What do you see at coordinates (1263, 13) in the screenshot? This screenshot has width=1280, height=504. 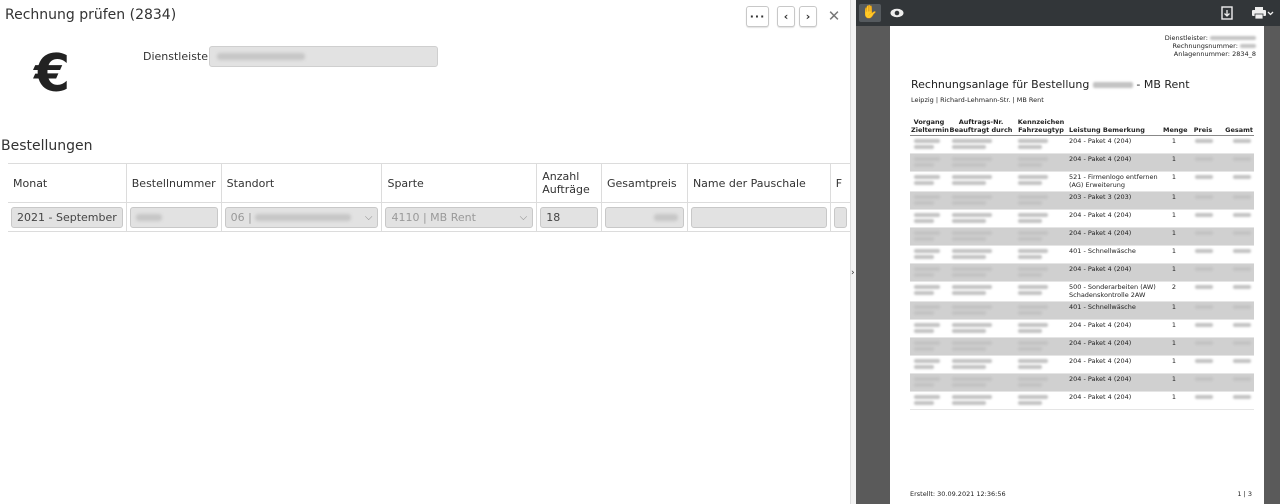 I see `print-icon` at bounding box center [1263, 13].